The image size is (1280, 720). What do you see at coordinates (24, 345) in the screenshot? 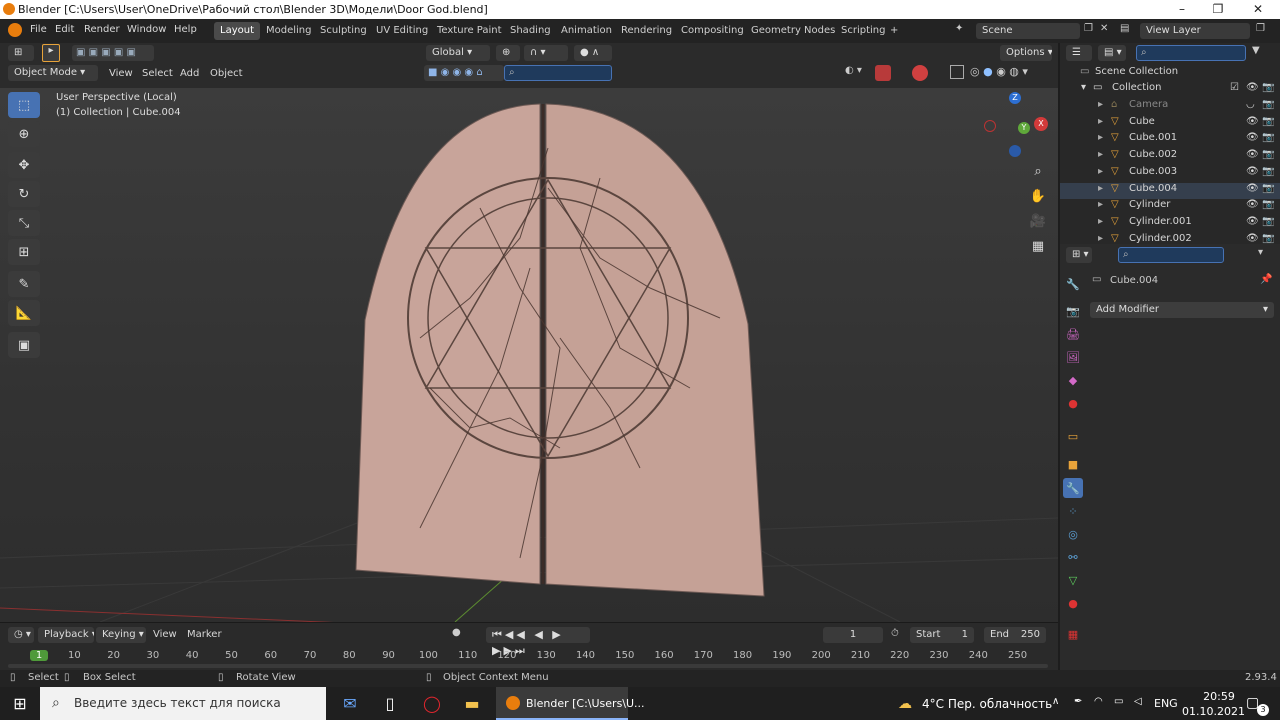
I see `add-cube-tool-icon: ▣` at bounding box center [24, 345].